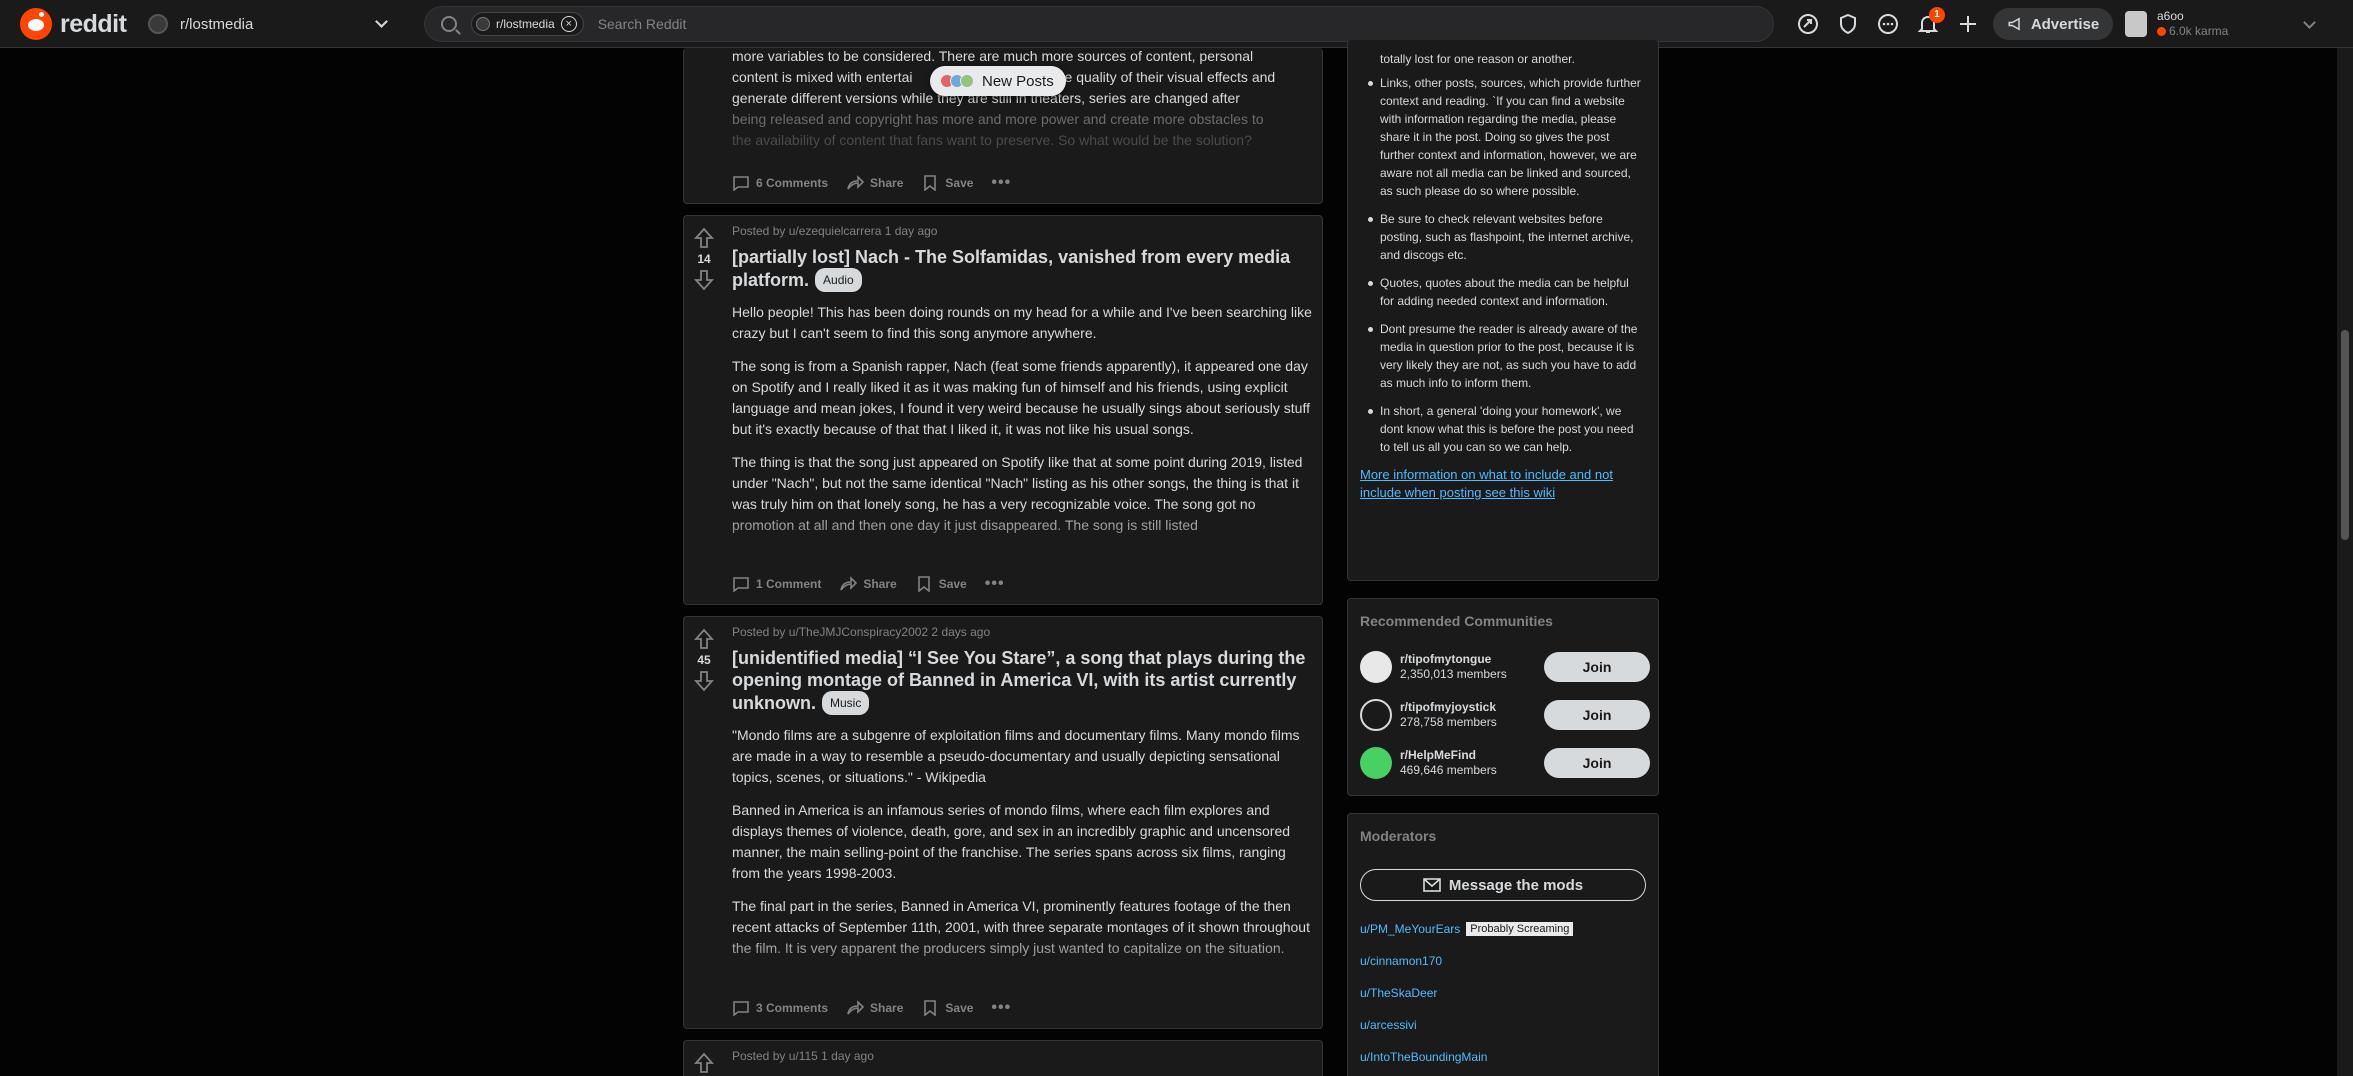  Describe the element at coordinates (1516, 885) in the screenshot. I see `message-mods-label: Message the mods` at that location.